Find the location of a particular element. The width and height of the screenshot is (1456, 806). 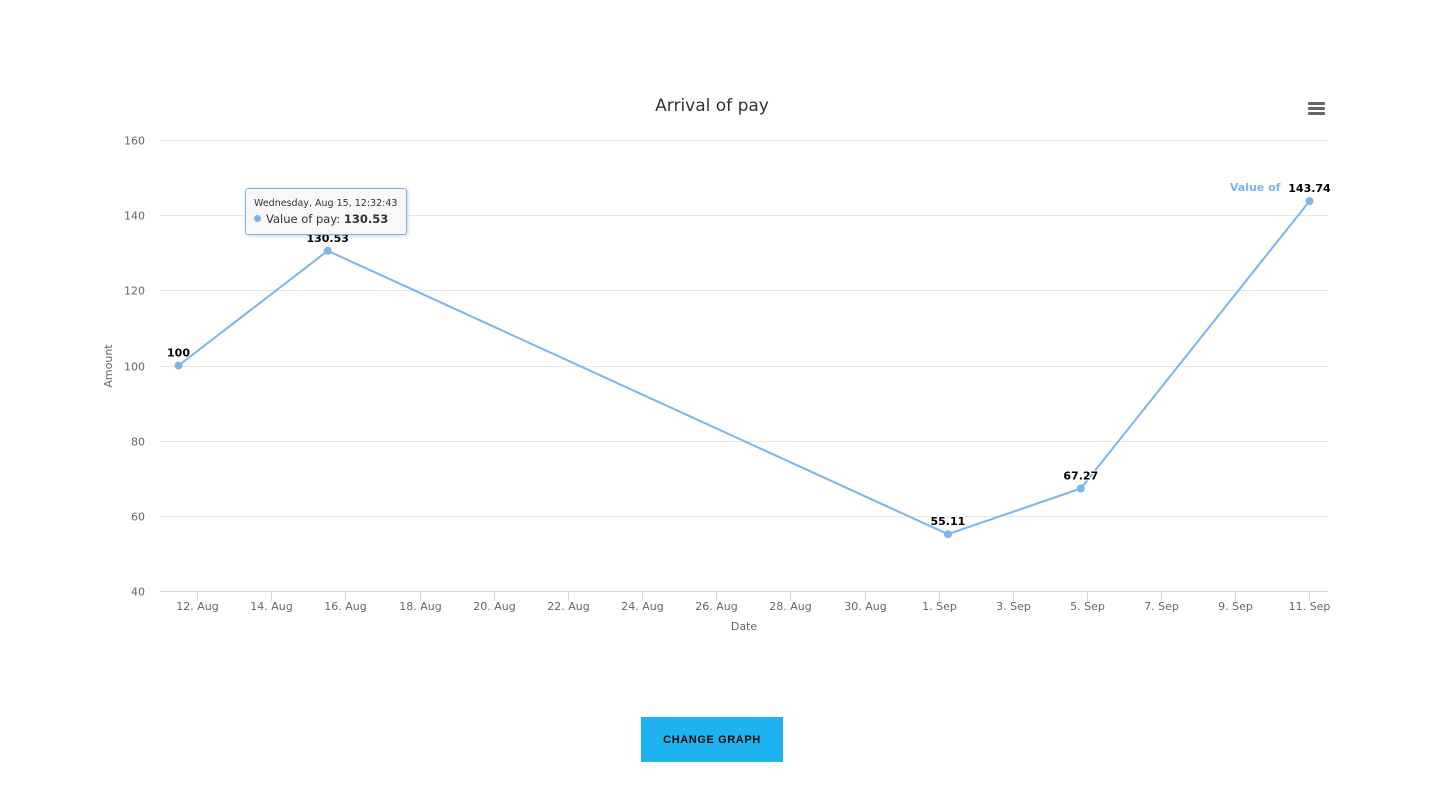

data-label: 55.11 is located at coordinates (948, 521).